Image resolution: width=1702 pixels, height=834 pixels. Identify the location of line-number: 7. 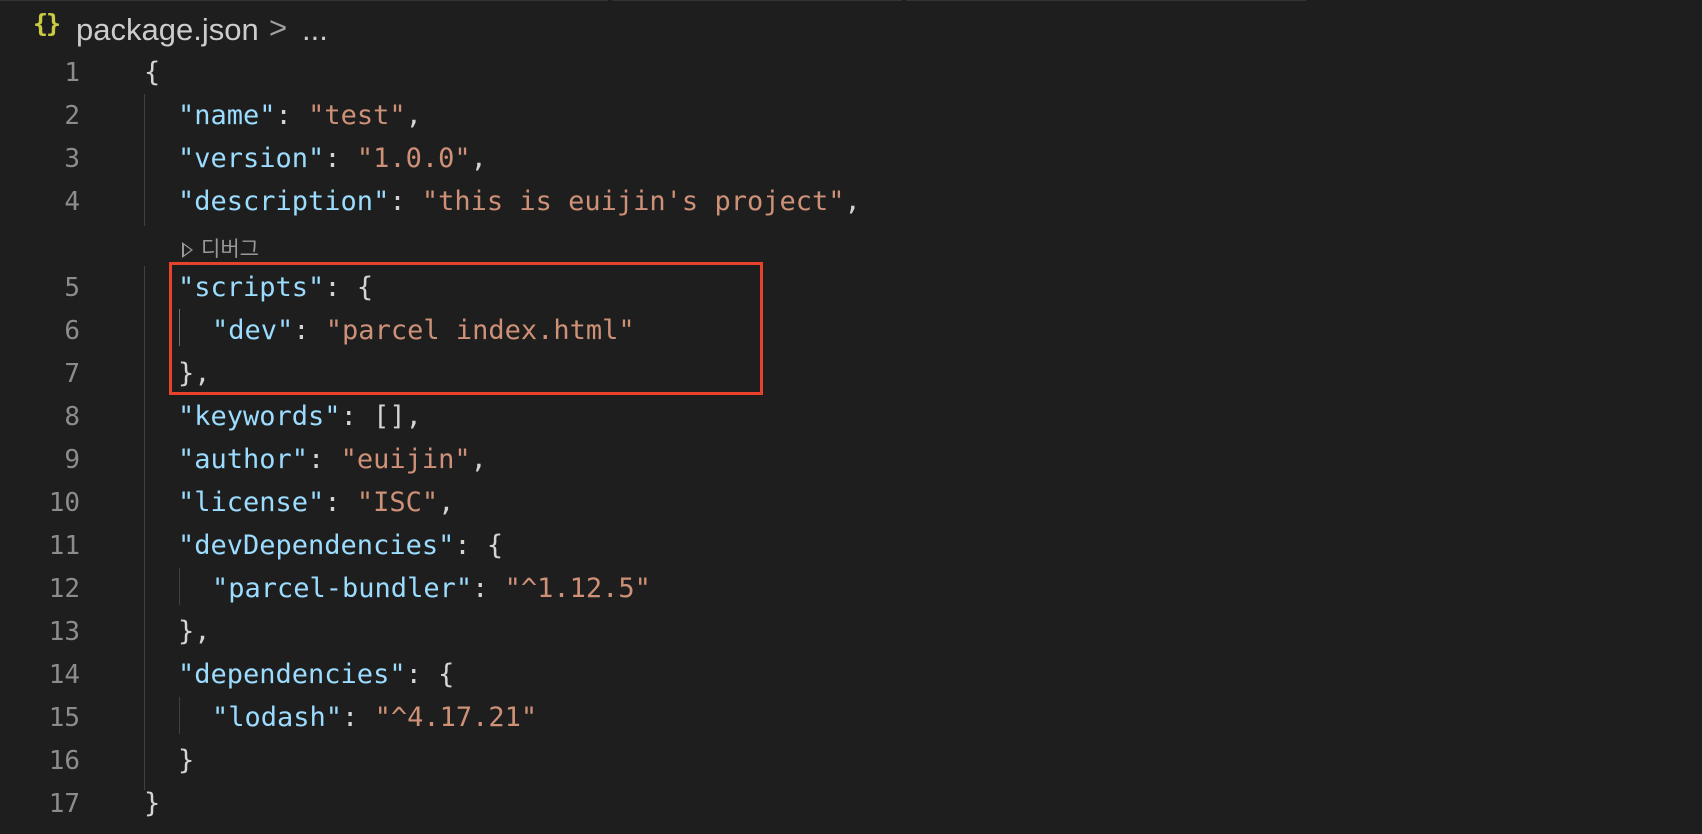
(72, 374).